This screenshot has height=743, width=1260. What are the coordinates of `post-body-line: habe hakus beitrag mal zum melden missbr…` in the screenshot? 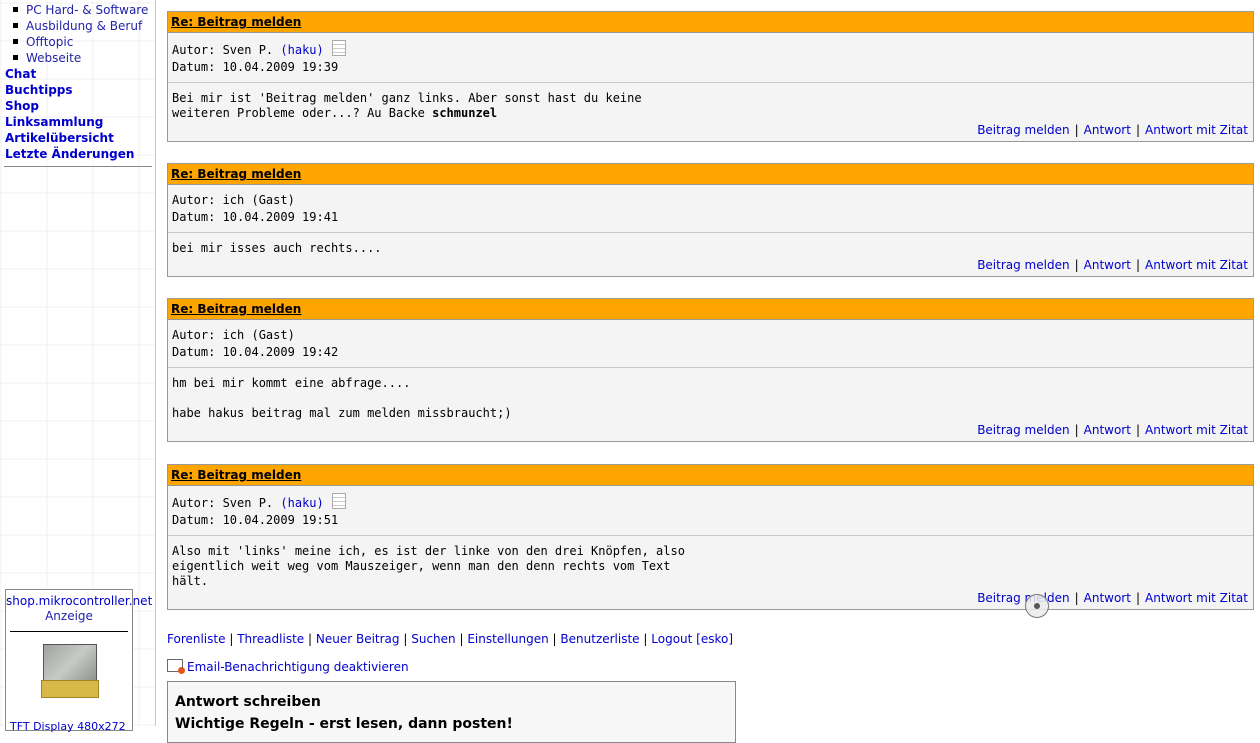 It's located at (342, 413).